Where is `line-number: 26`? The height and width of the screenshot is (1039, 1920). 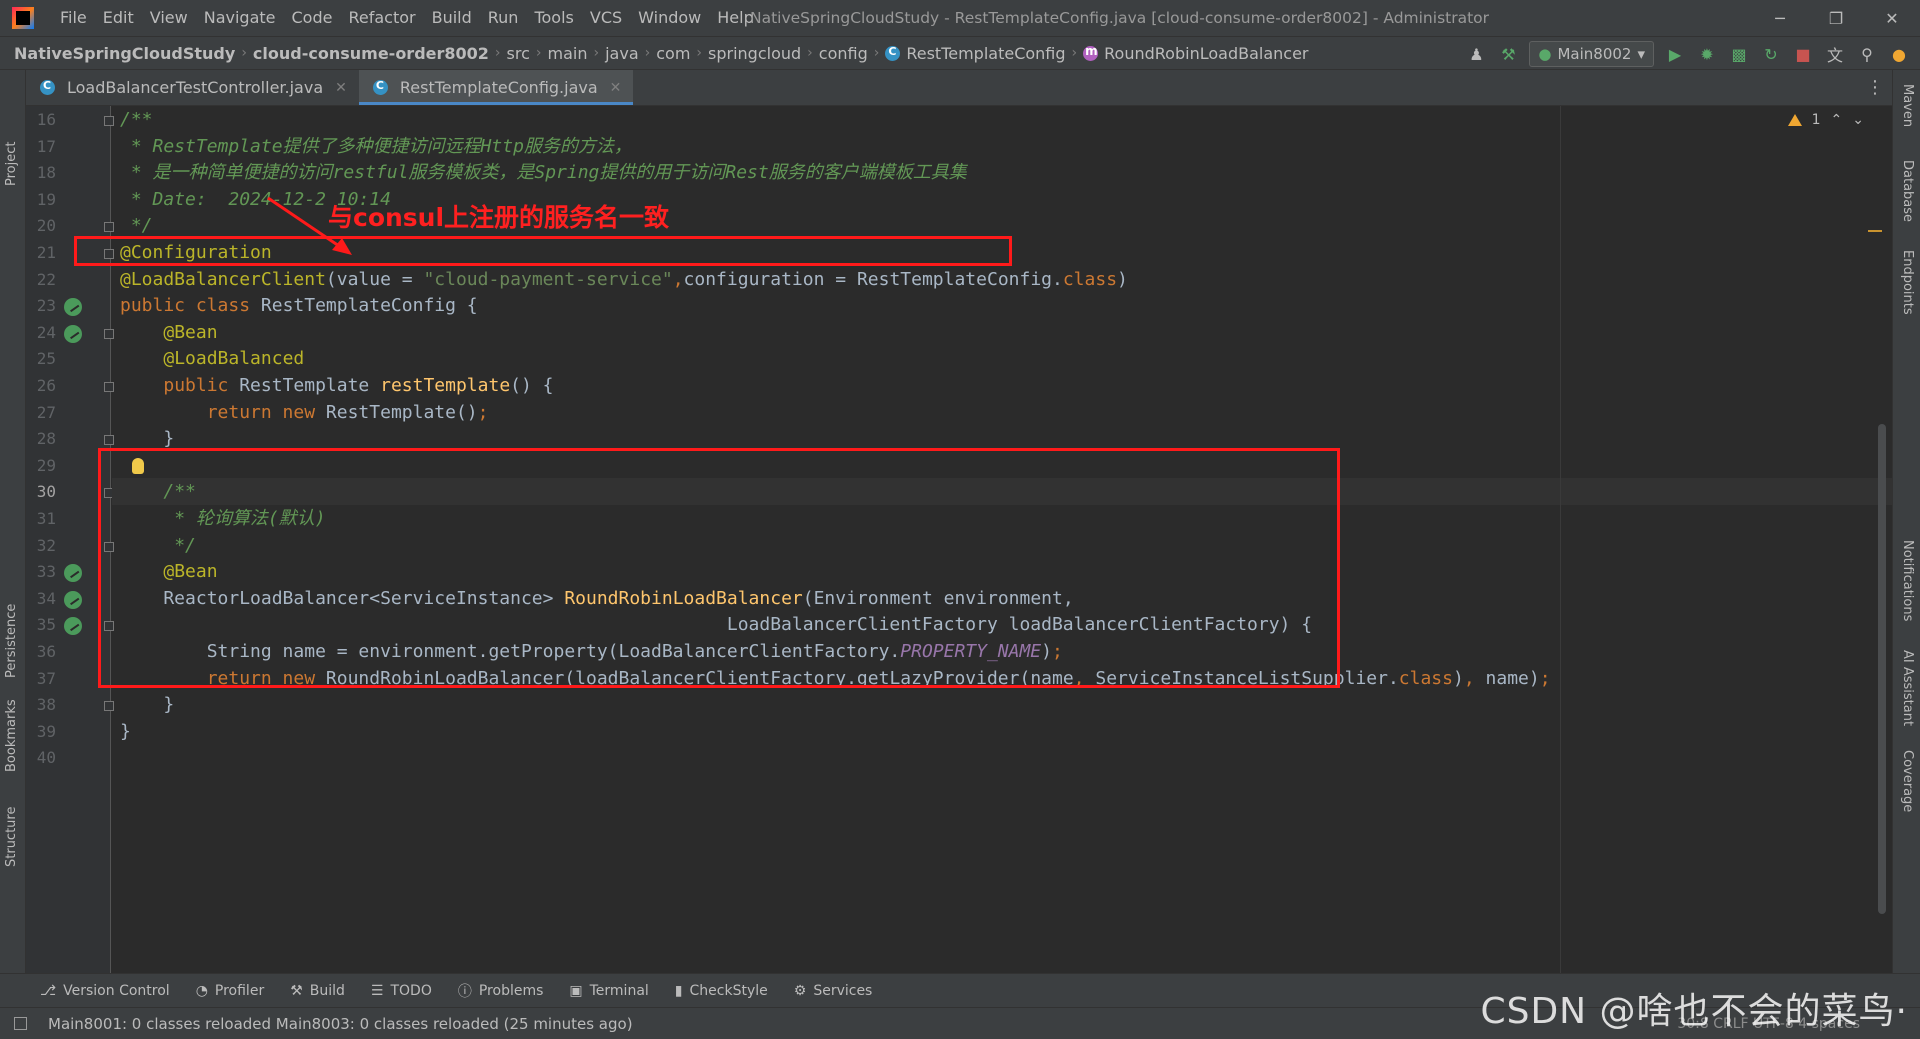
line-number: 26 is located at coordinates (41, 385).